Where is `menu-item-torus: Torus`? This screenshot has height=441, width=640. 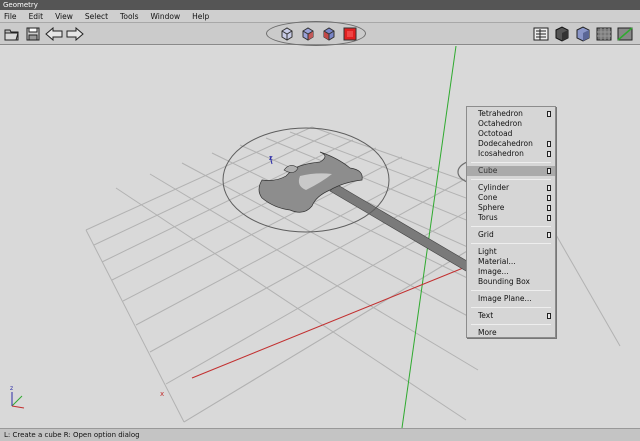 menu-item-torus: Torus is located at coordinates (511, 218).